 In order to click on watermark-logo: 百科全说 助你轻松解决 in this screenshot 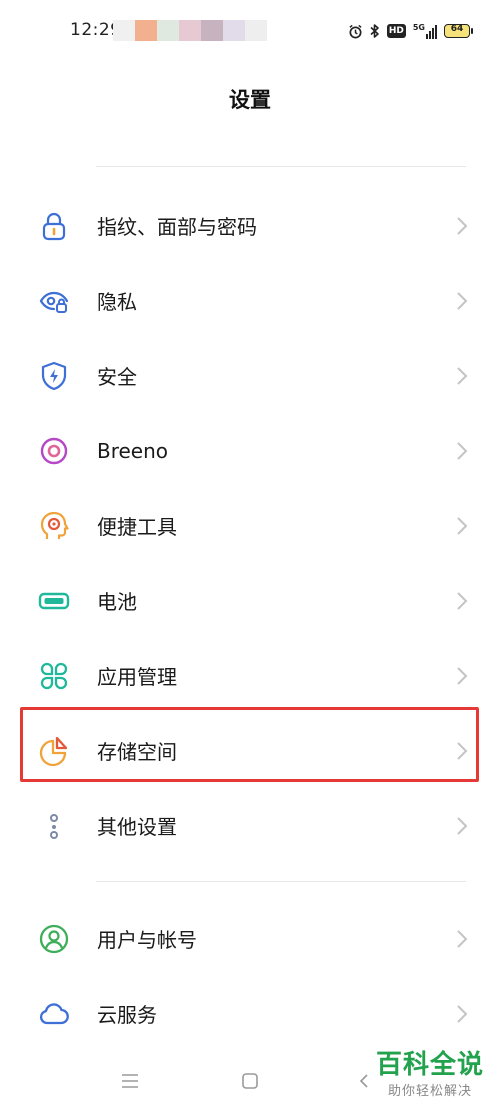, I will do `click(430, 1074)`.